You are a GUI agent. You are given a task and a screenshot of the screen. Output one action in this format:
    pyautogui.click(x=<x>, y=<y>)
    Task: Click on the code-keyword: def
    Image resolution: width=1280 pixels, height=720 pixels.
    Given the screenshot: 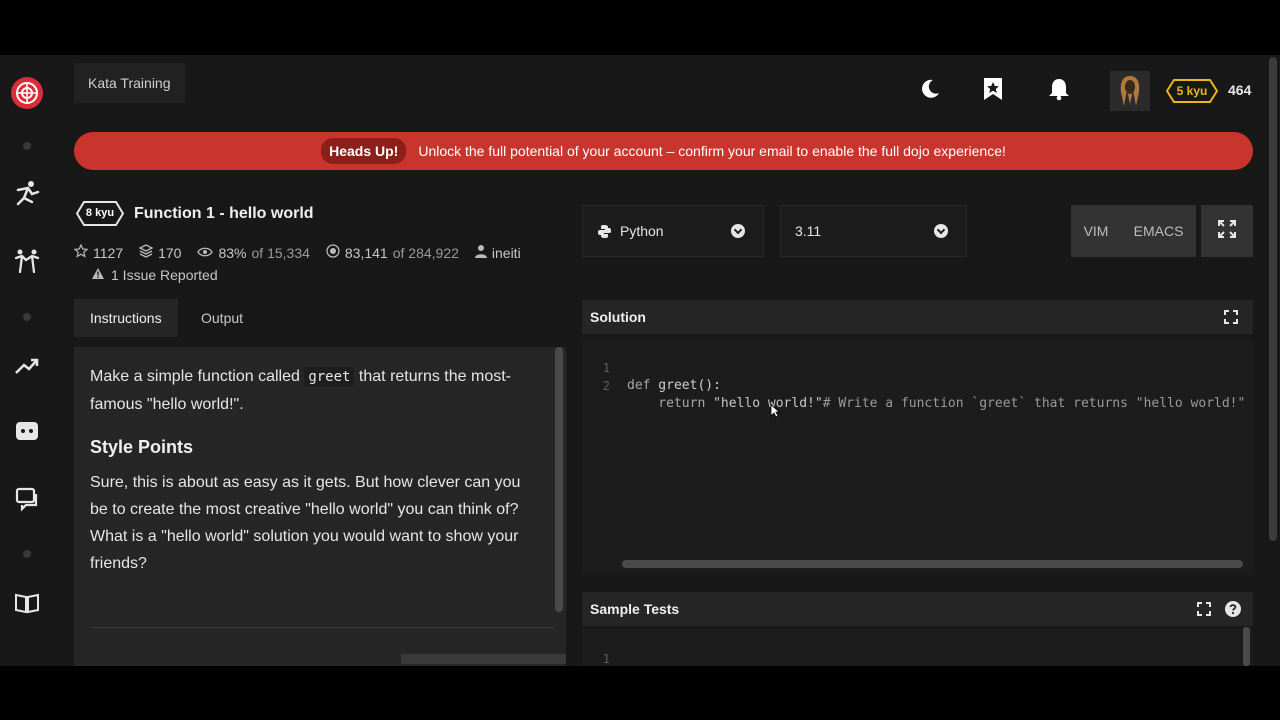 What is the action you would take?
    pyautogui.click(x=639, y=385)
    